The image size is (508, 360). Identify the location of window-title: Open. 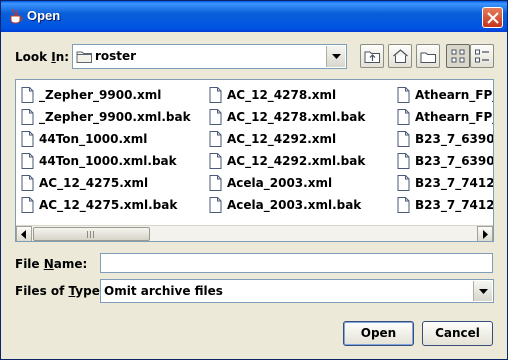
(44, 15).